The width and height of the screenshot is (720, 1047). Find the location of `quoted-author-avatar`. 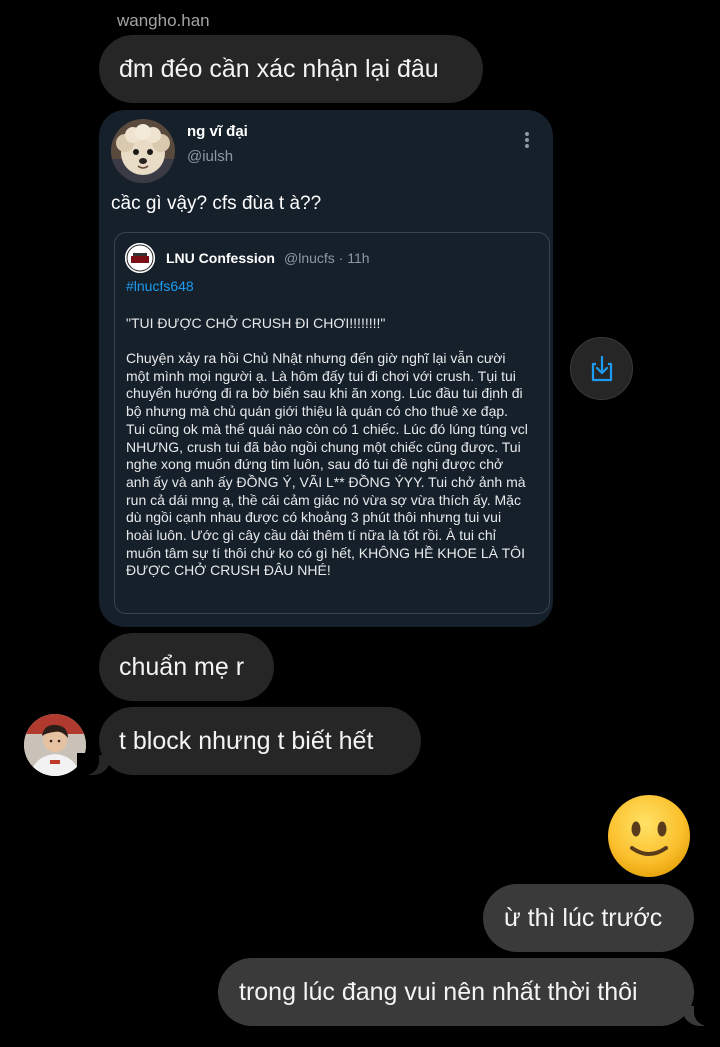

quoted-author-avatar is located at coordinates (140, 258).